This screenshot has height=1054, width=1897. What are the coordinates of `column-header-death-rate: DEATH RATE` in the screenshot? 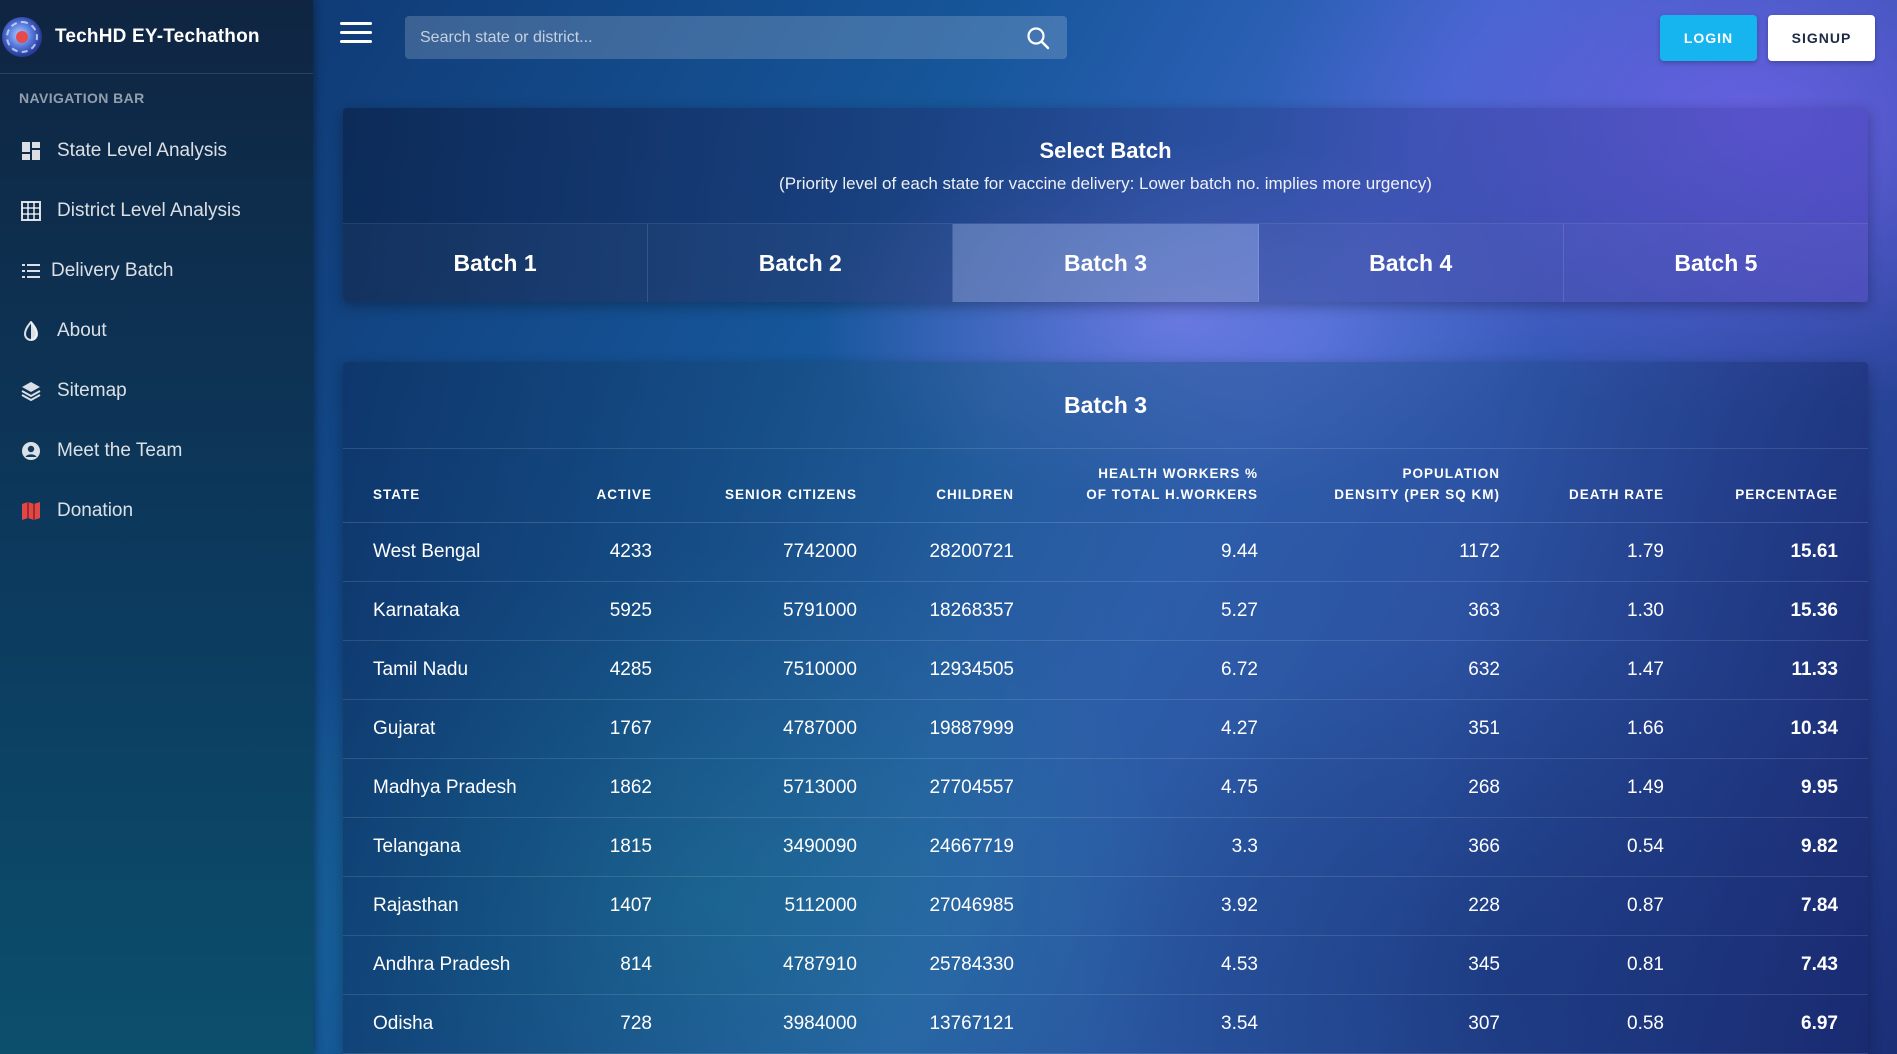 It's located at (1582, 486).